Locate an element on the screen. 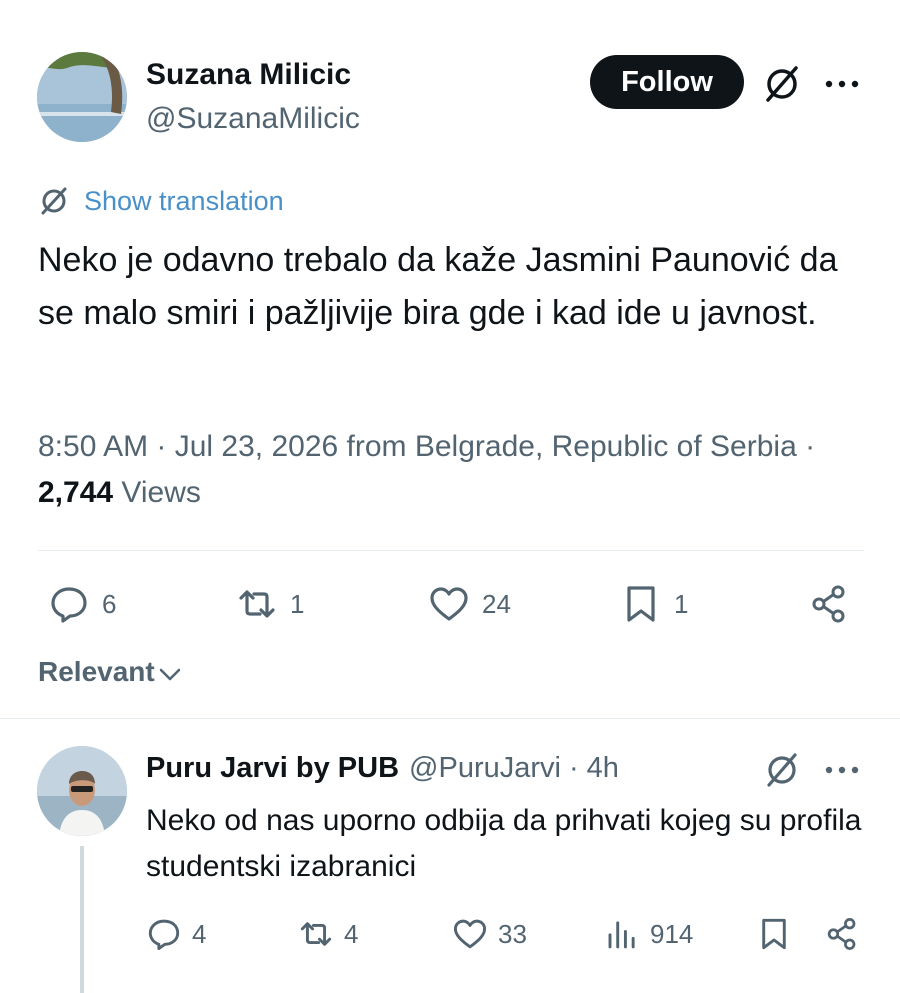  author-avatar is located at coordinates (82, 97).